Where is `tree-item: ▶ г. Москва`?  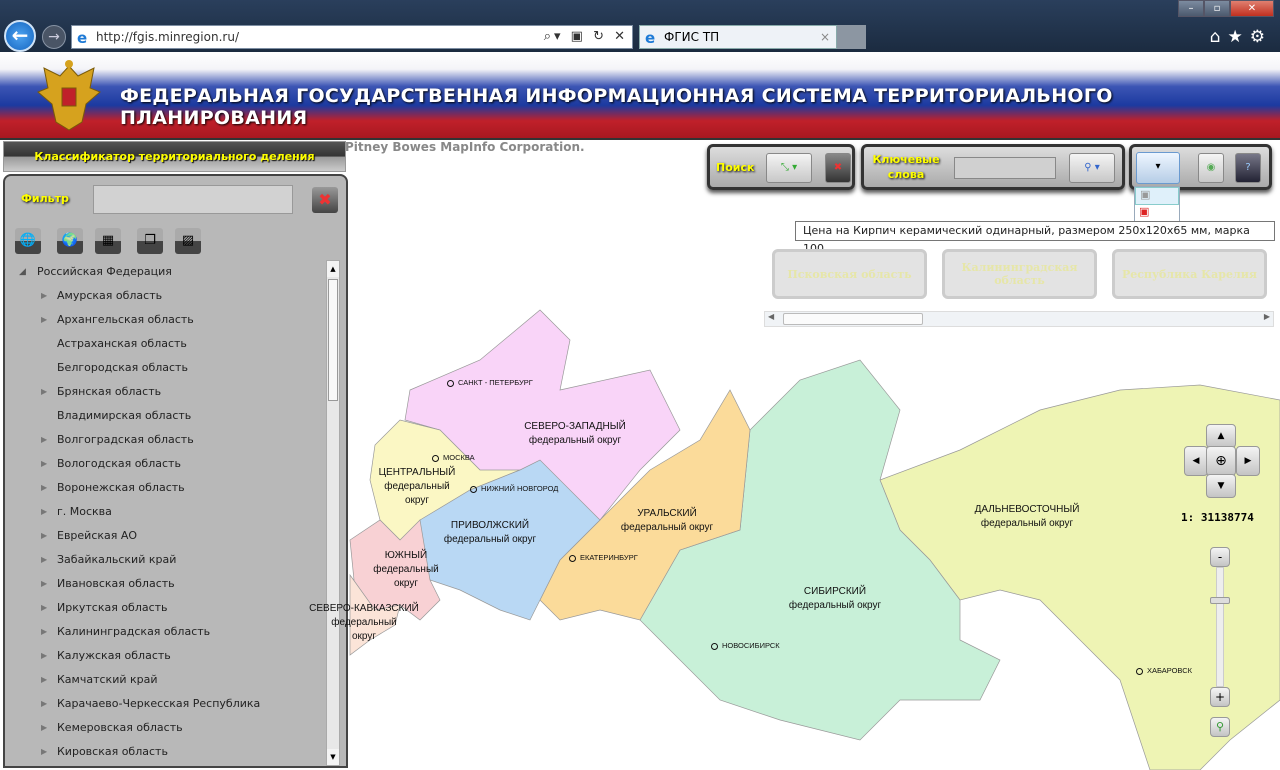 tree-item: ▶ г. Москва is located at coordinates (166, 512).